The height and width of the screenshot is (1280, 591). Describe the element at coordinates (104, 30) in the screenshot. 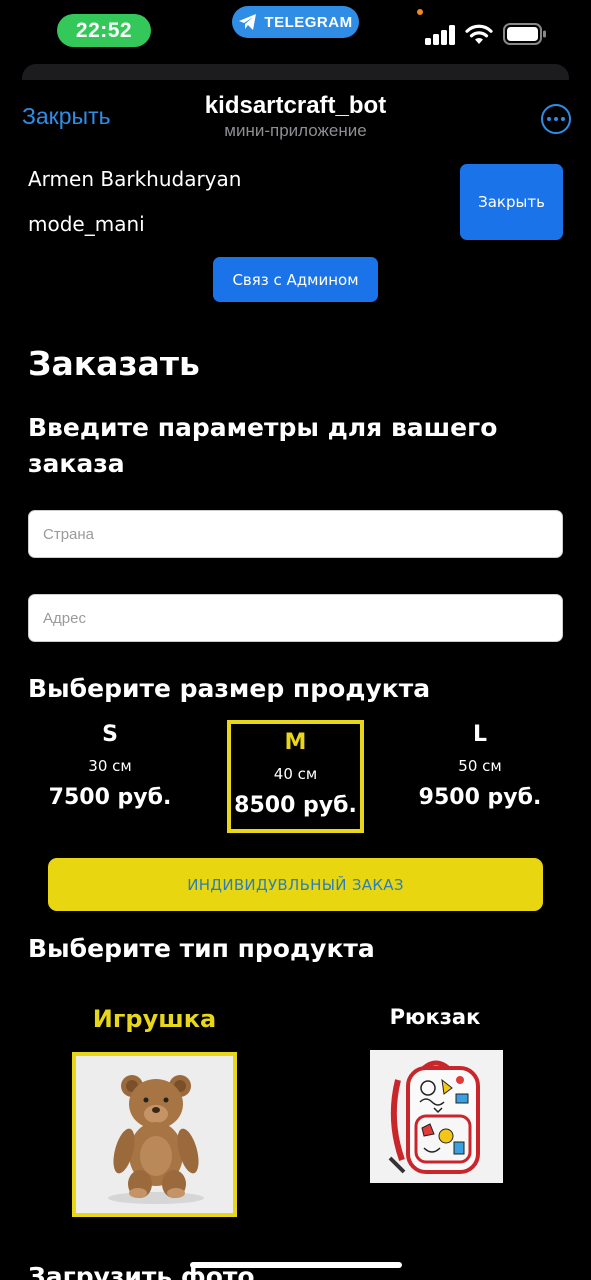

I see `status-time: 22:52` at that location.